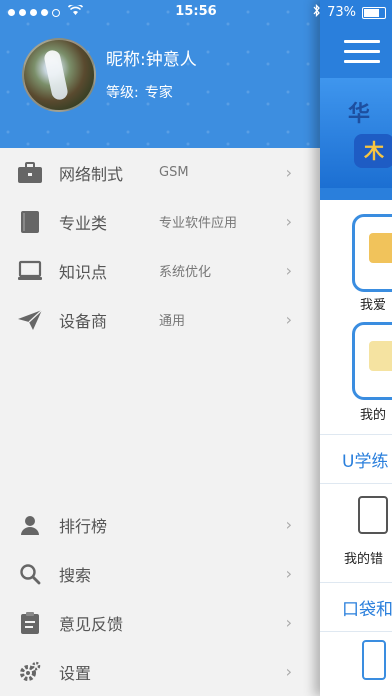 The height and width of the screenshot is (696, 392). I want to click on search-icon, so click(30, 574).